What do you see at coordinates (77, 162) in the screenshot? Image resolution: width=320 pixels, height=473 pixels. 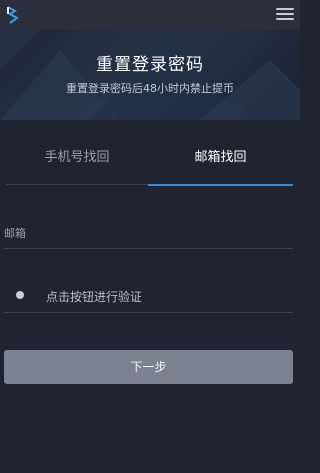 I see `tab-phone-recovery: 手机号找回` at bounding box center [77, 162].